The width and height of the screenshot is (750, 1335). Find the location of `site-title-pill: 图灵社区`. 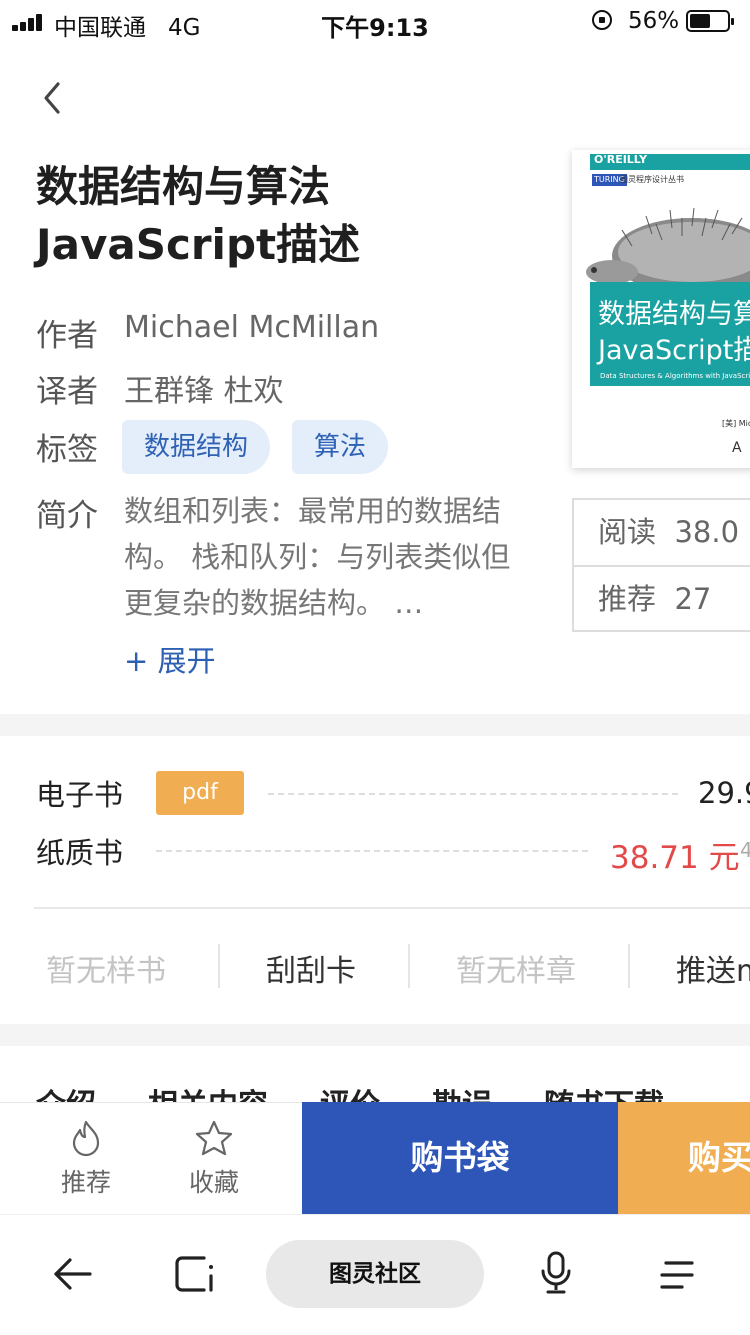

site-title-pill: 图灵社区 is located at coordinates (375, 1274).